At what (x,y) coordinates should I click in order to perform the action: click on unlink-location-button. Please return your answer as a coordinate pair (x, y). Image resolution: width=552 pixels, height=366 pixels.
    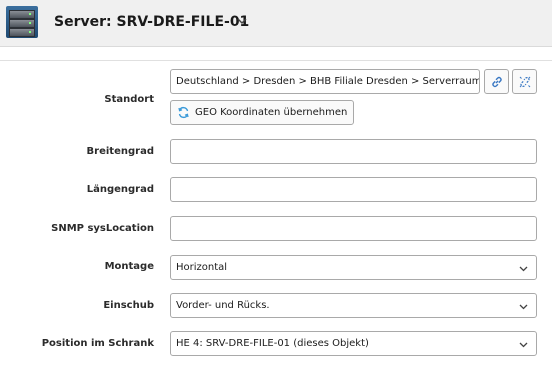
    Looking at the image, I should click on (524, 81).